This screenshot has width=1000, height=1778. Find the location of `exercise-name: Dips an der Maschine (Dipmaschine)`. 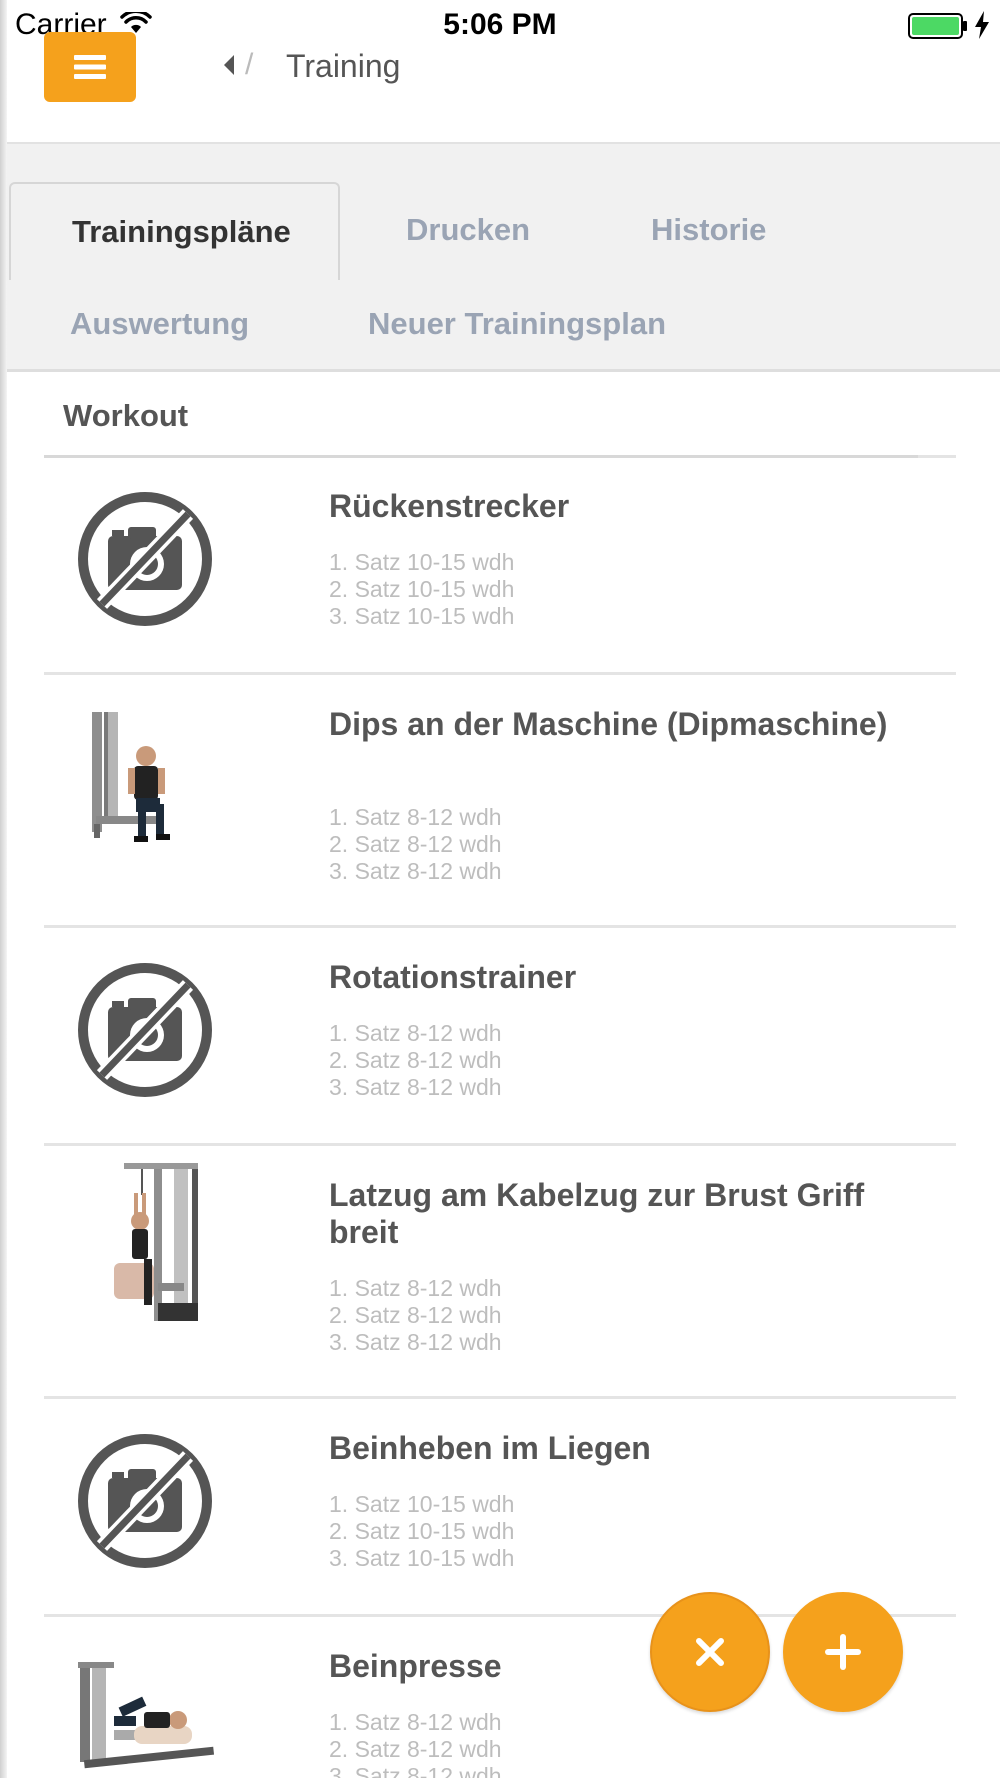

exercise-name: Dips an der Maschine (Dipmaschine) is located at coordinates (608, 724).